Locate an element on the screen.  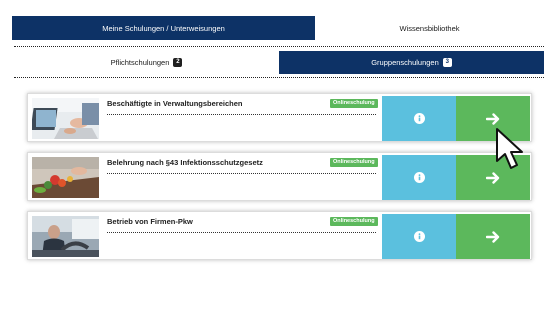
course-title: Betrieb von Firmen-Pkw is located at coordinates (150, 221).